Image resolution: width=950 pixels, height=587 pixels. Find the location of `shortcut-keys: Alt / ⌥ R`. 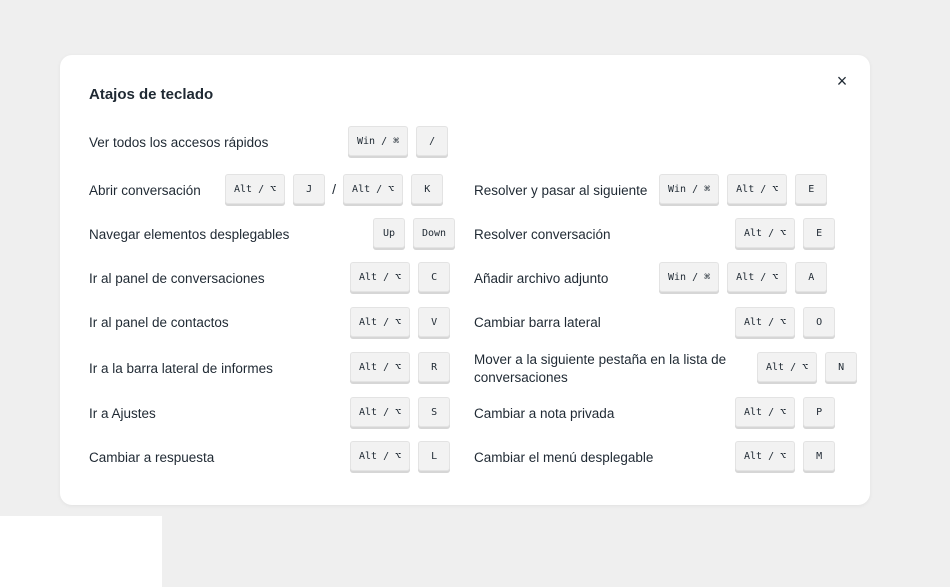

shortcut-keys: Alt / ⌥ R is located at coordinates (400, 367).